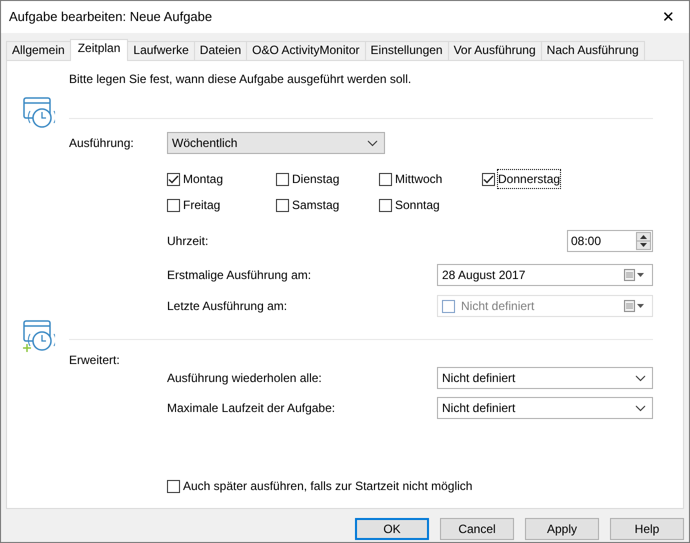 The height and width of the screenshot is (543, 690). Describe the element at coordinates (203, 179) in the screenshot. I see `checkbox-label: Montag` at that location.